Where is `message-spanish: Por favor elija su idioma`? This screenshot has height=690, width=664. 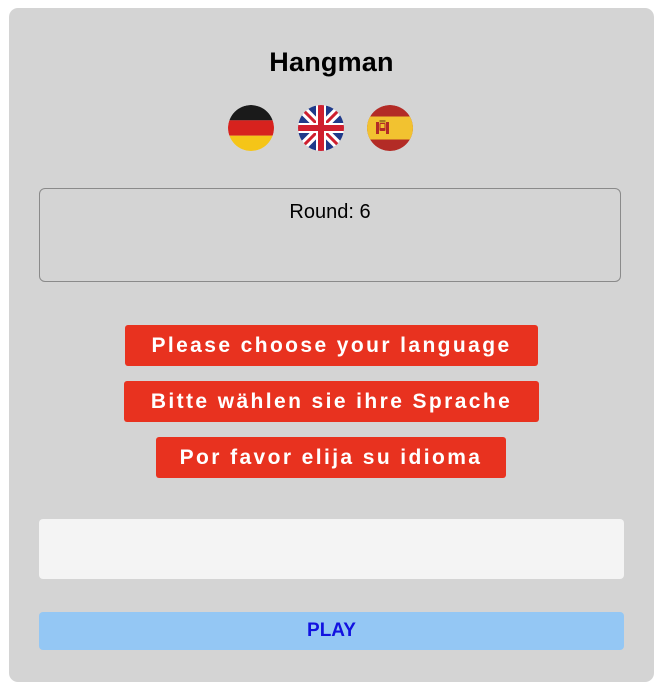 message-spanish: Por favor elija su idioma is located at coordinates (331, 457).